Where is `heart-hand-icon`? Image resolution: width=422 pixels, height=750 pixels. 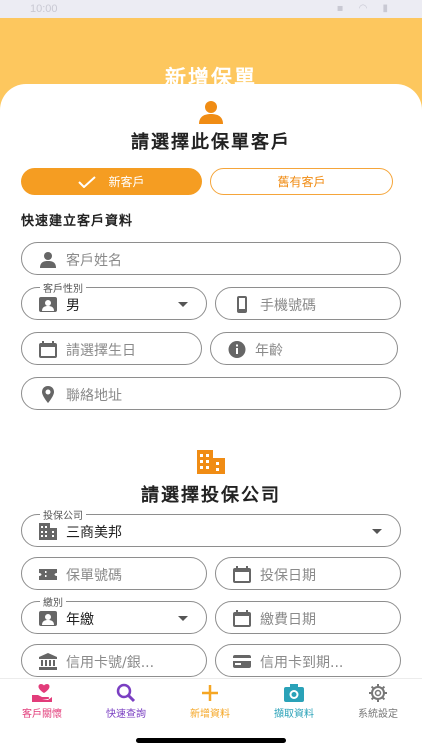
heart-hand-icon is located at coordinates (42, 693).